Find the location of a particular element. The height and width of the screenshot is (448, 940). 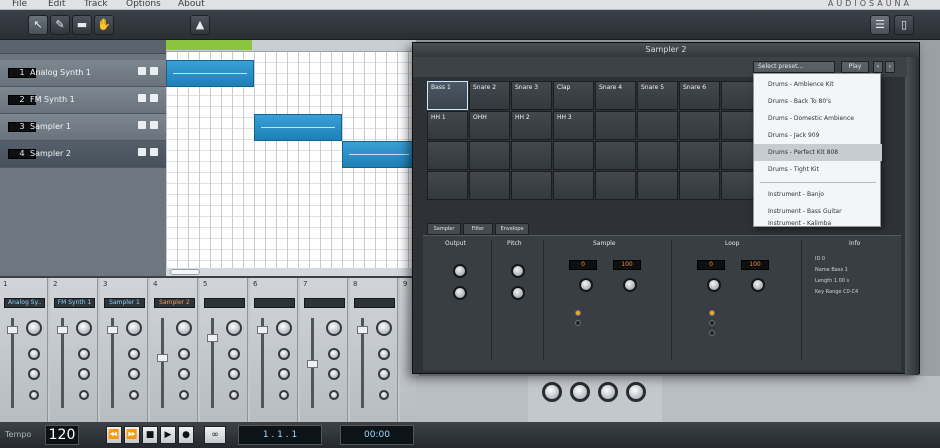

pad: Snare 5 is located at coordinates (657, 95).